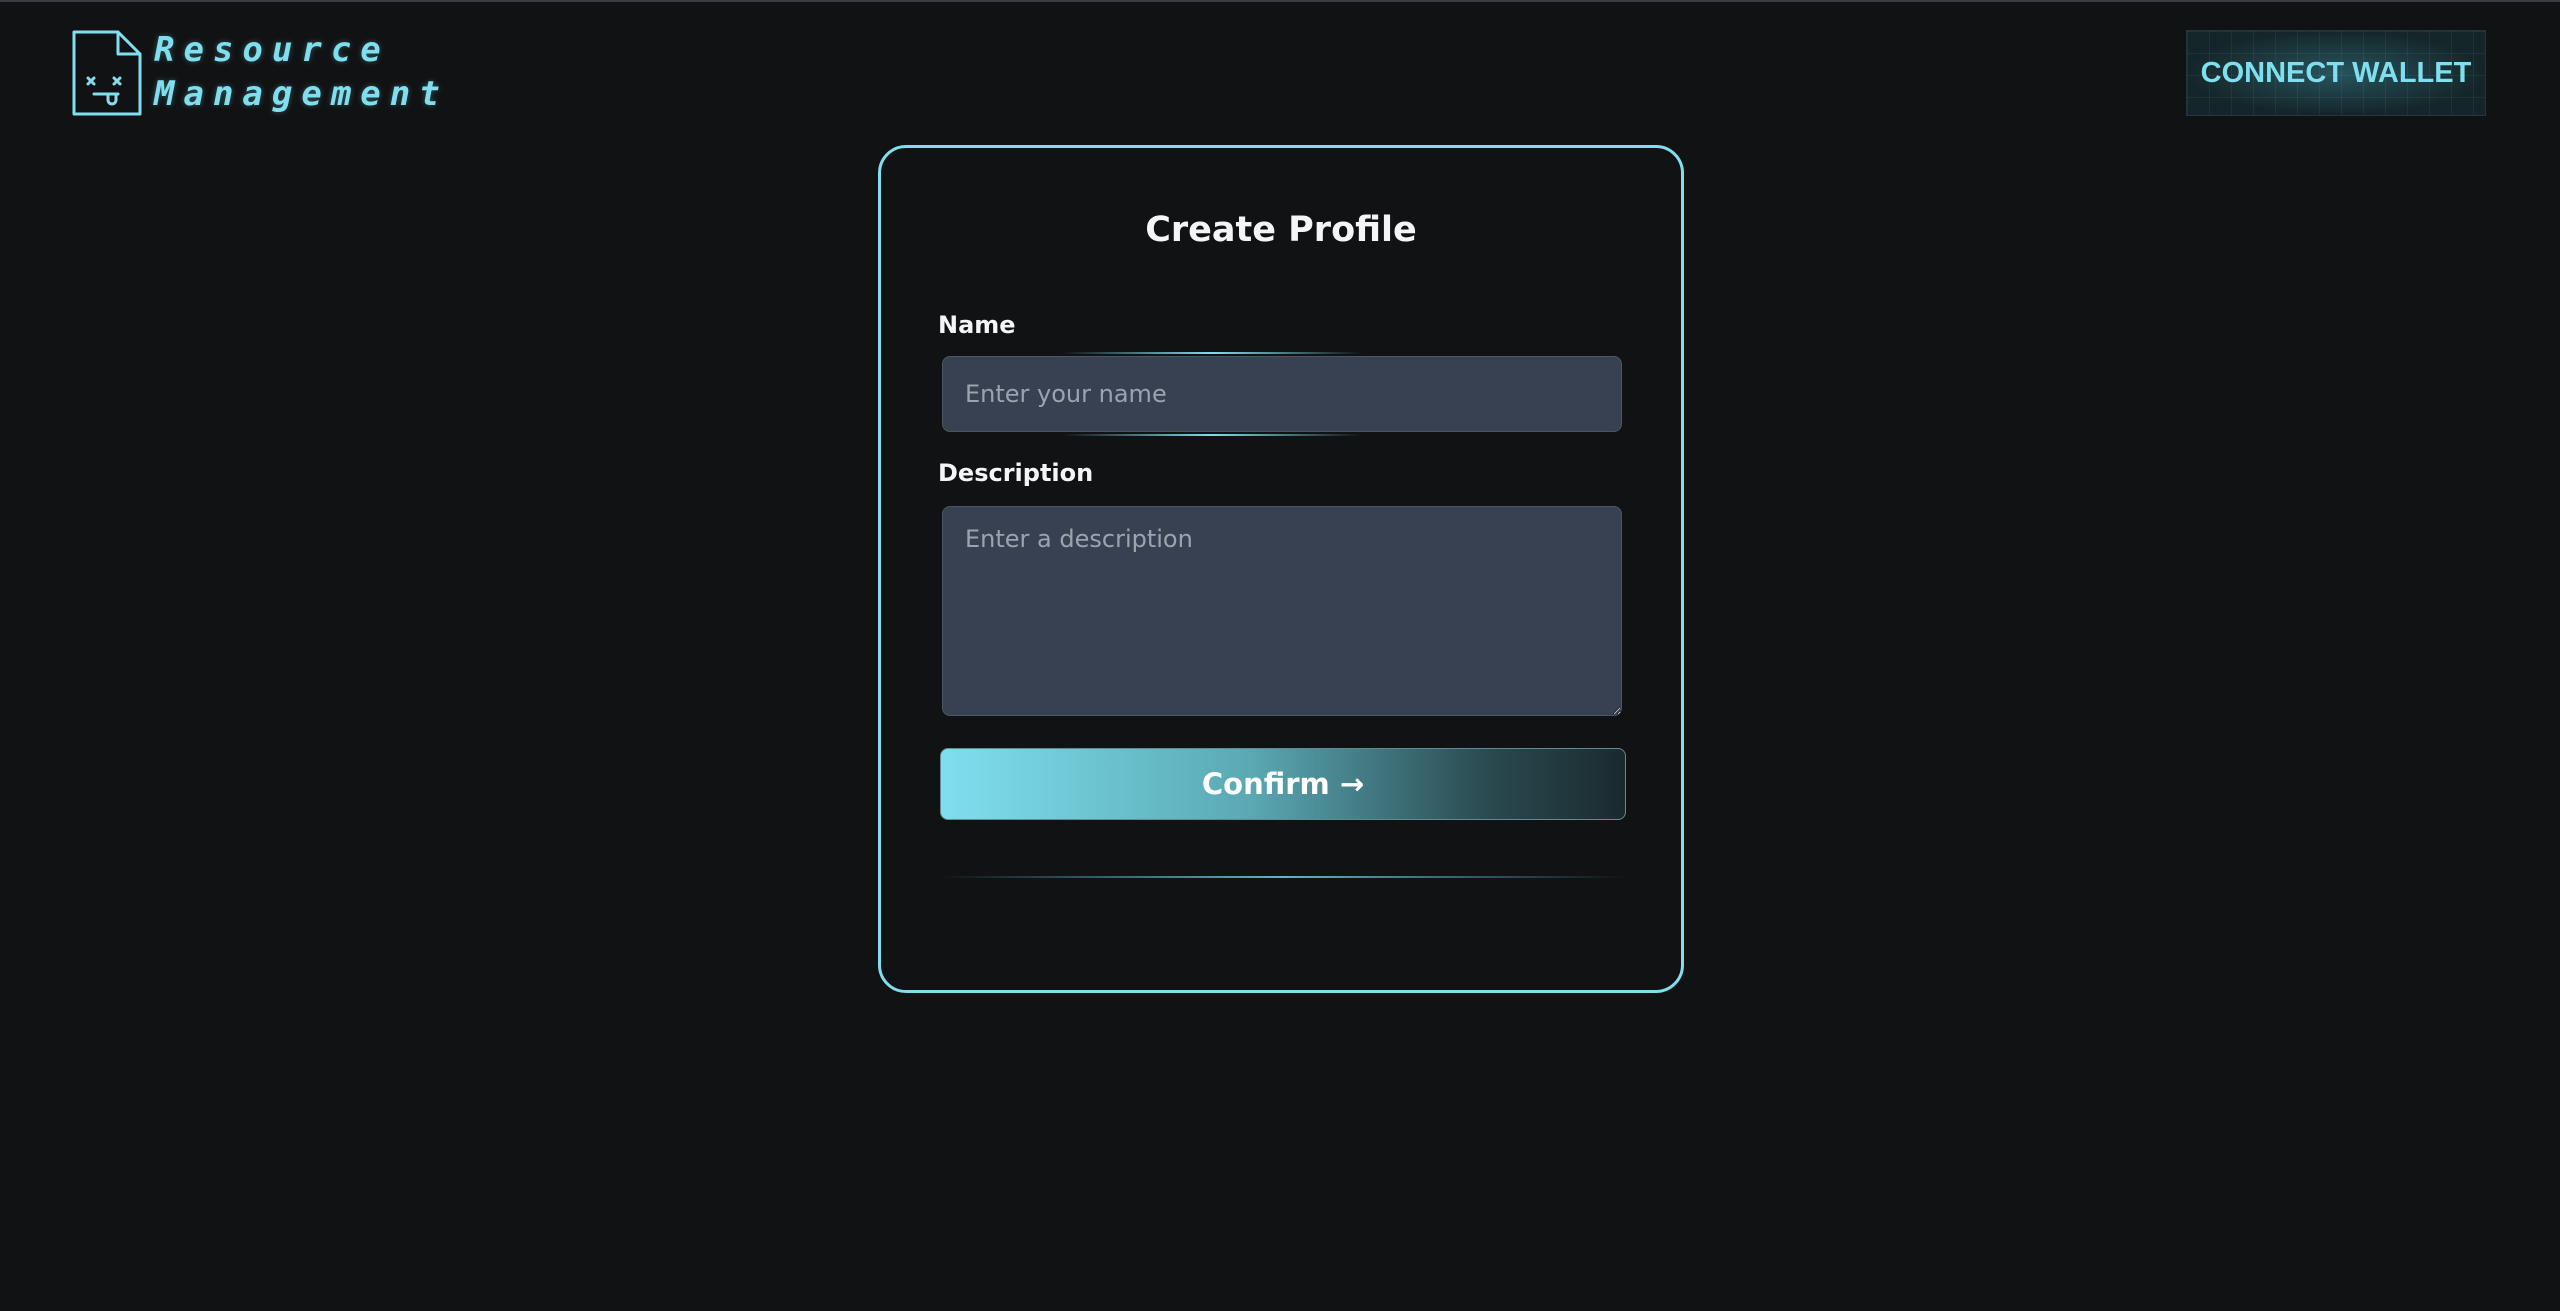 This screenshot has width=2560, height=1311. I want to click on app-title: Resource Management, so click(301, 72).